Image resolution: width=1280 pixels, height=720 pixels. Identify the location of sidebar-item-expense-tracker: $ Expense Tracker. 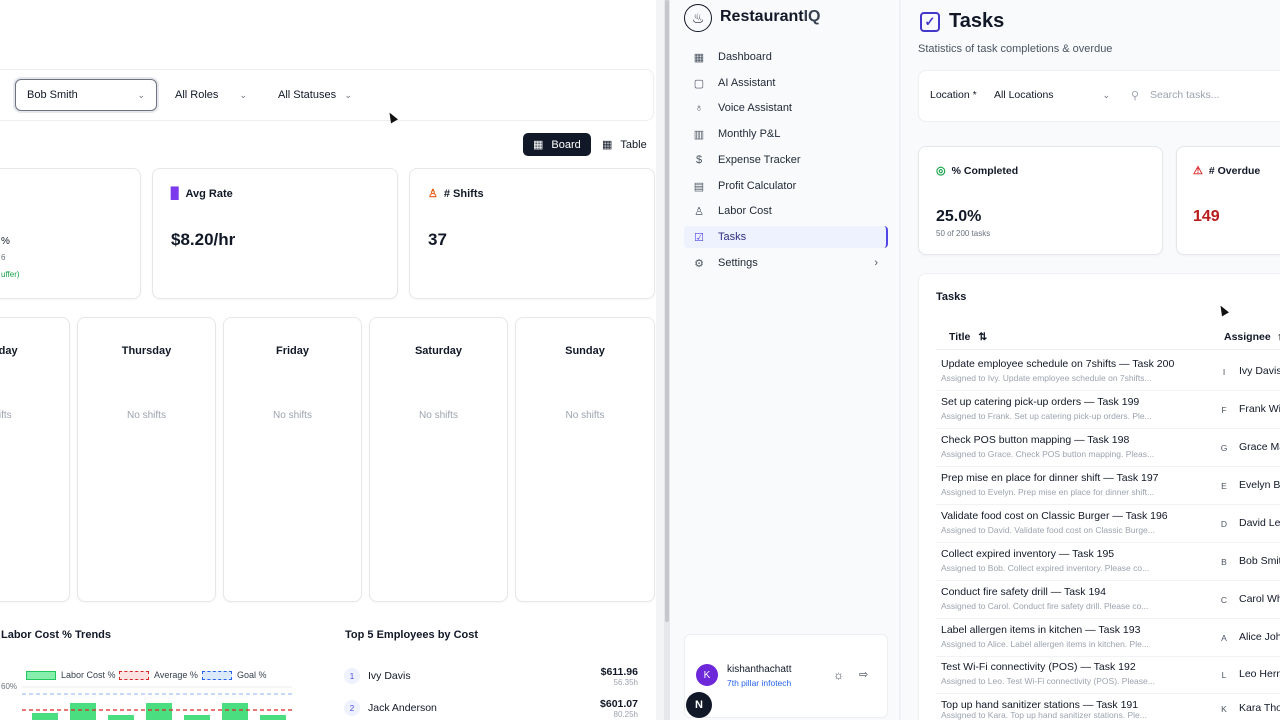
(786, 160).